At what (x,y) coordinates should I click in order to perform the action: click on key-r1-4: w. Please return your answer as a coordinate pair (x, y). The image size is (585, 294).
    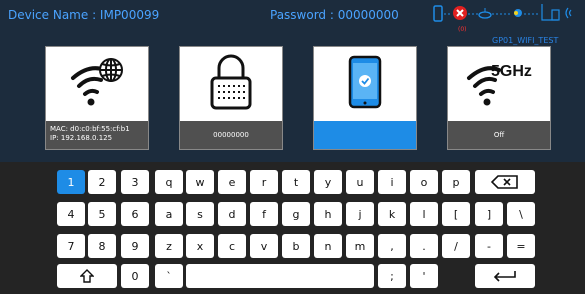
    Looking at the image, I should click on (200, 182).